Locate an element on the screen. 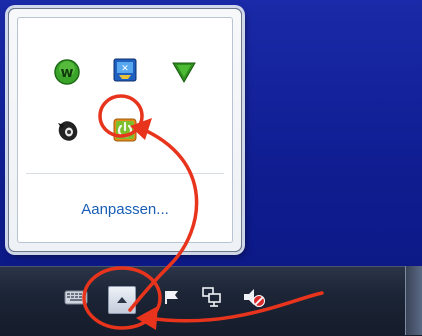 Image resolution: width=422 pixels, height=336 pixels. remote-connection-icon: ✕ is located at coordinates (125, 70).